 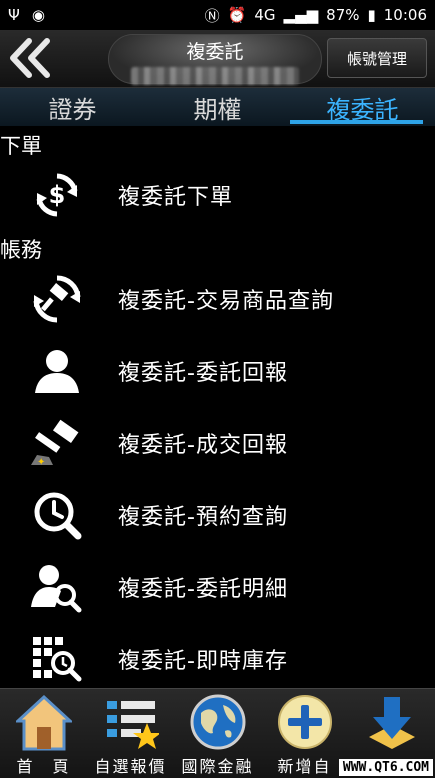 I want to click on nav-label: 新增自, so click(x=304, y=766).